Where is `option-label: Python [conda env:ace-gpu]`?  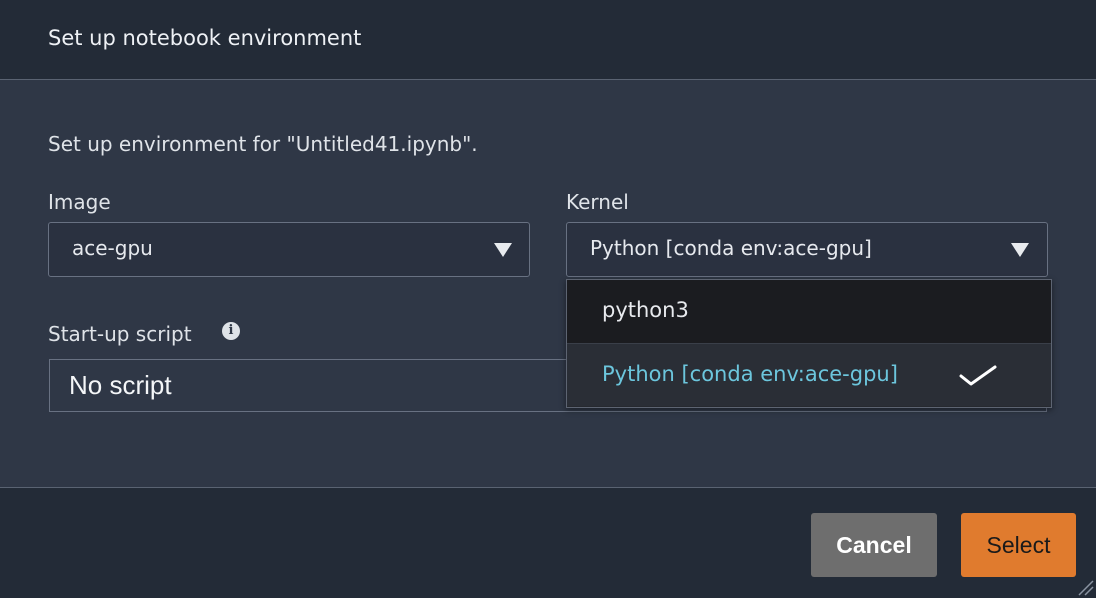 option-label: Python [conda env:ace-gpu] is located at coordinates (750, 374).